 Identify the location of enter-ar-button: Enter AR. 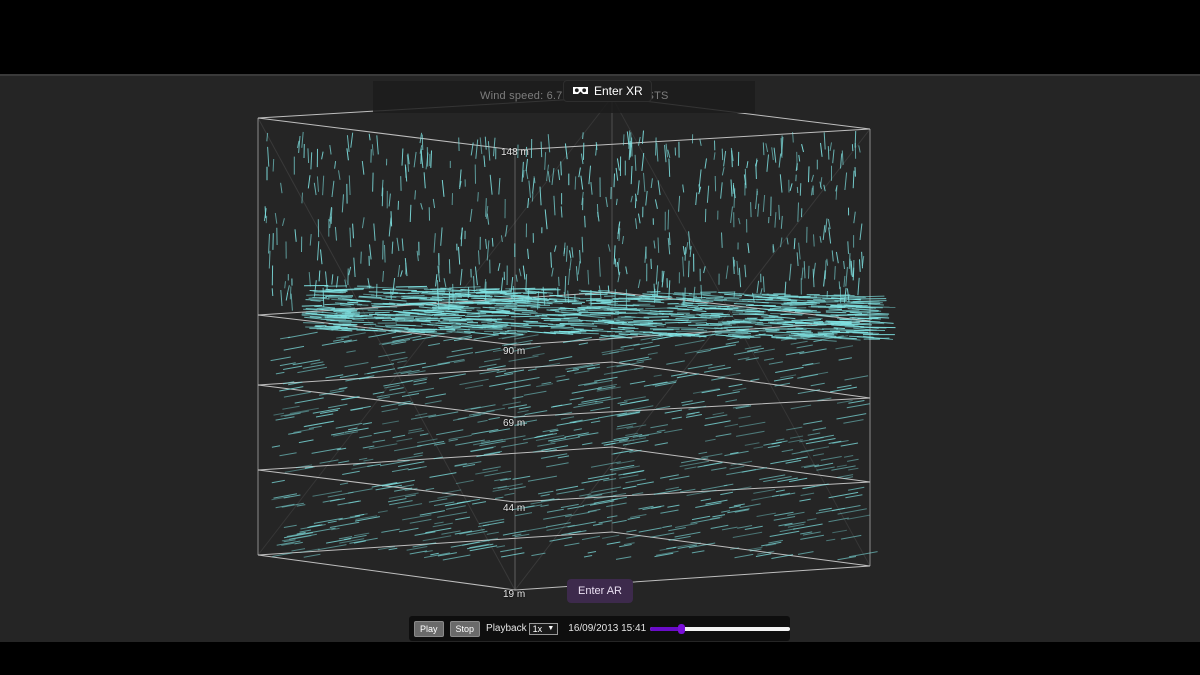
(600, 591).